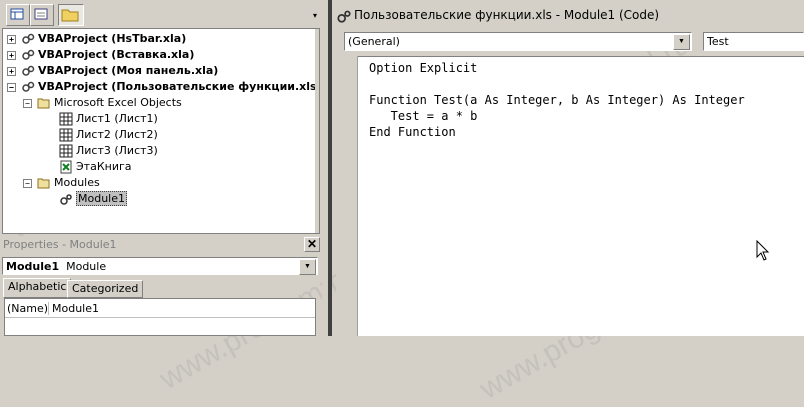 Image resolution: width=804 pixels, height=407 pixels. Describe the element at coordinates (28, 308) in the screenshot. I see `property-name: (Name)` at that location.